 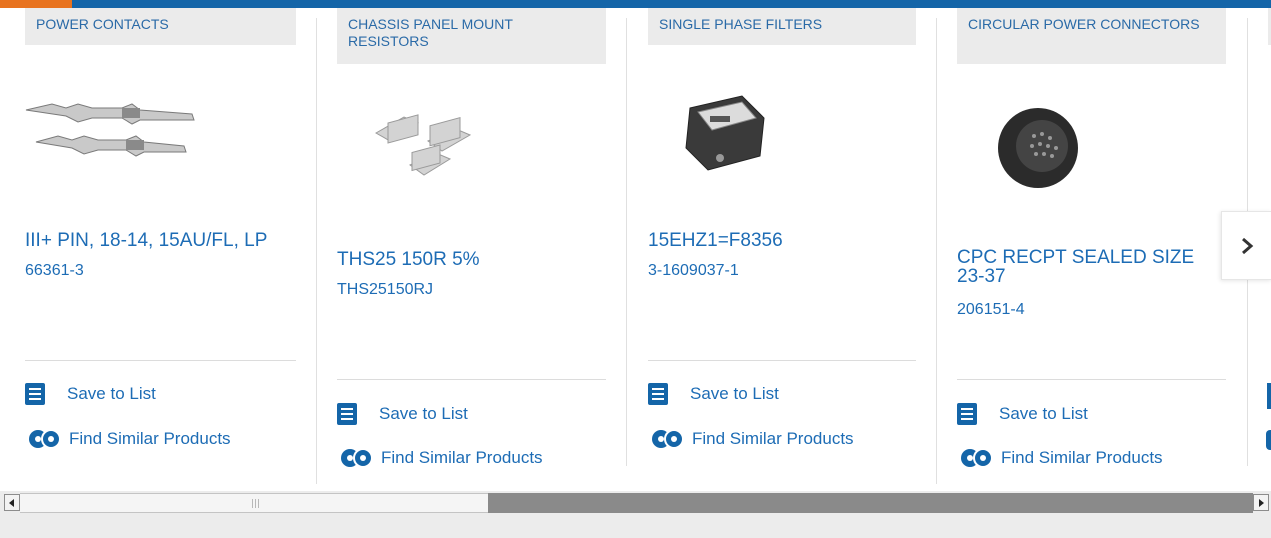 I want to click on category-label: POWER CONTACTS, so click(x=160, y=26).